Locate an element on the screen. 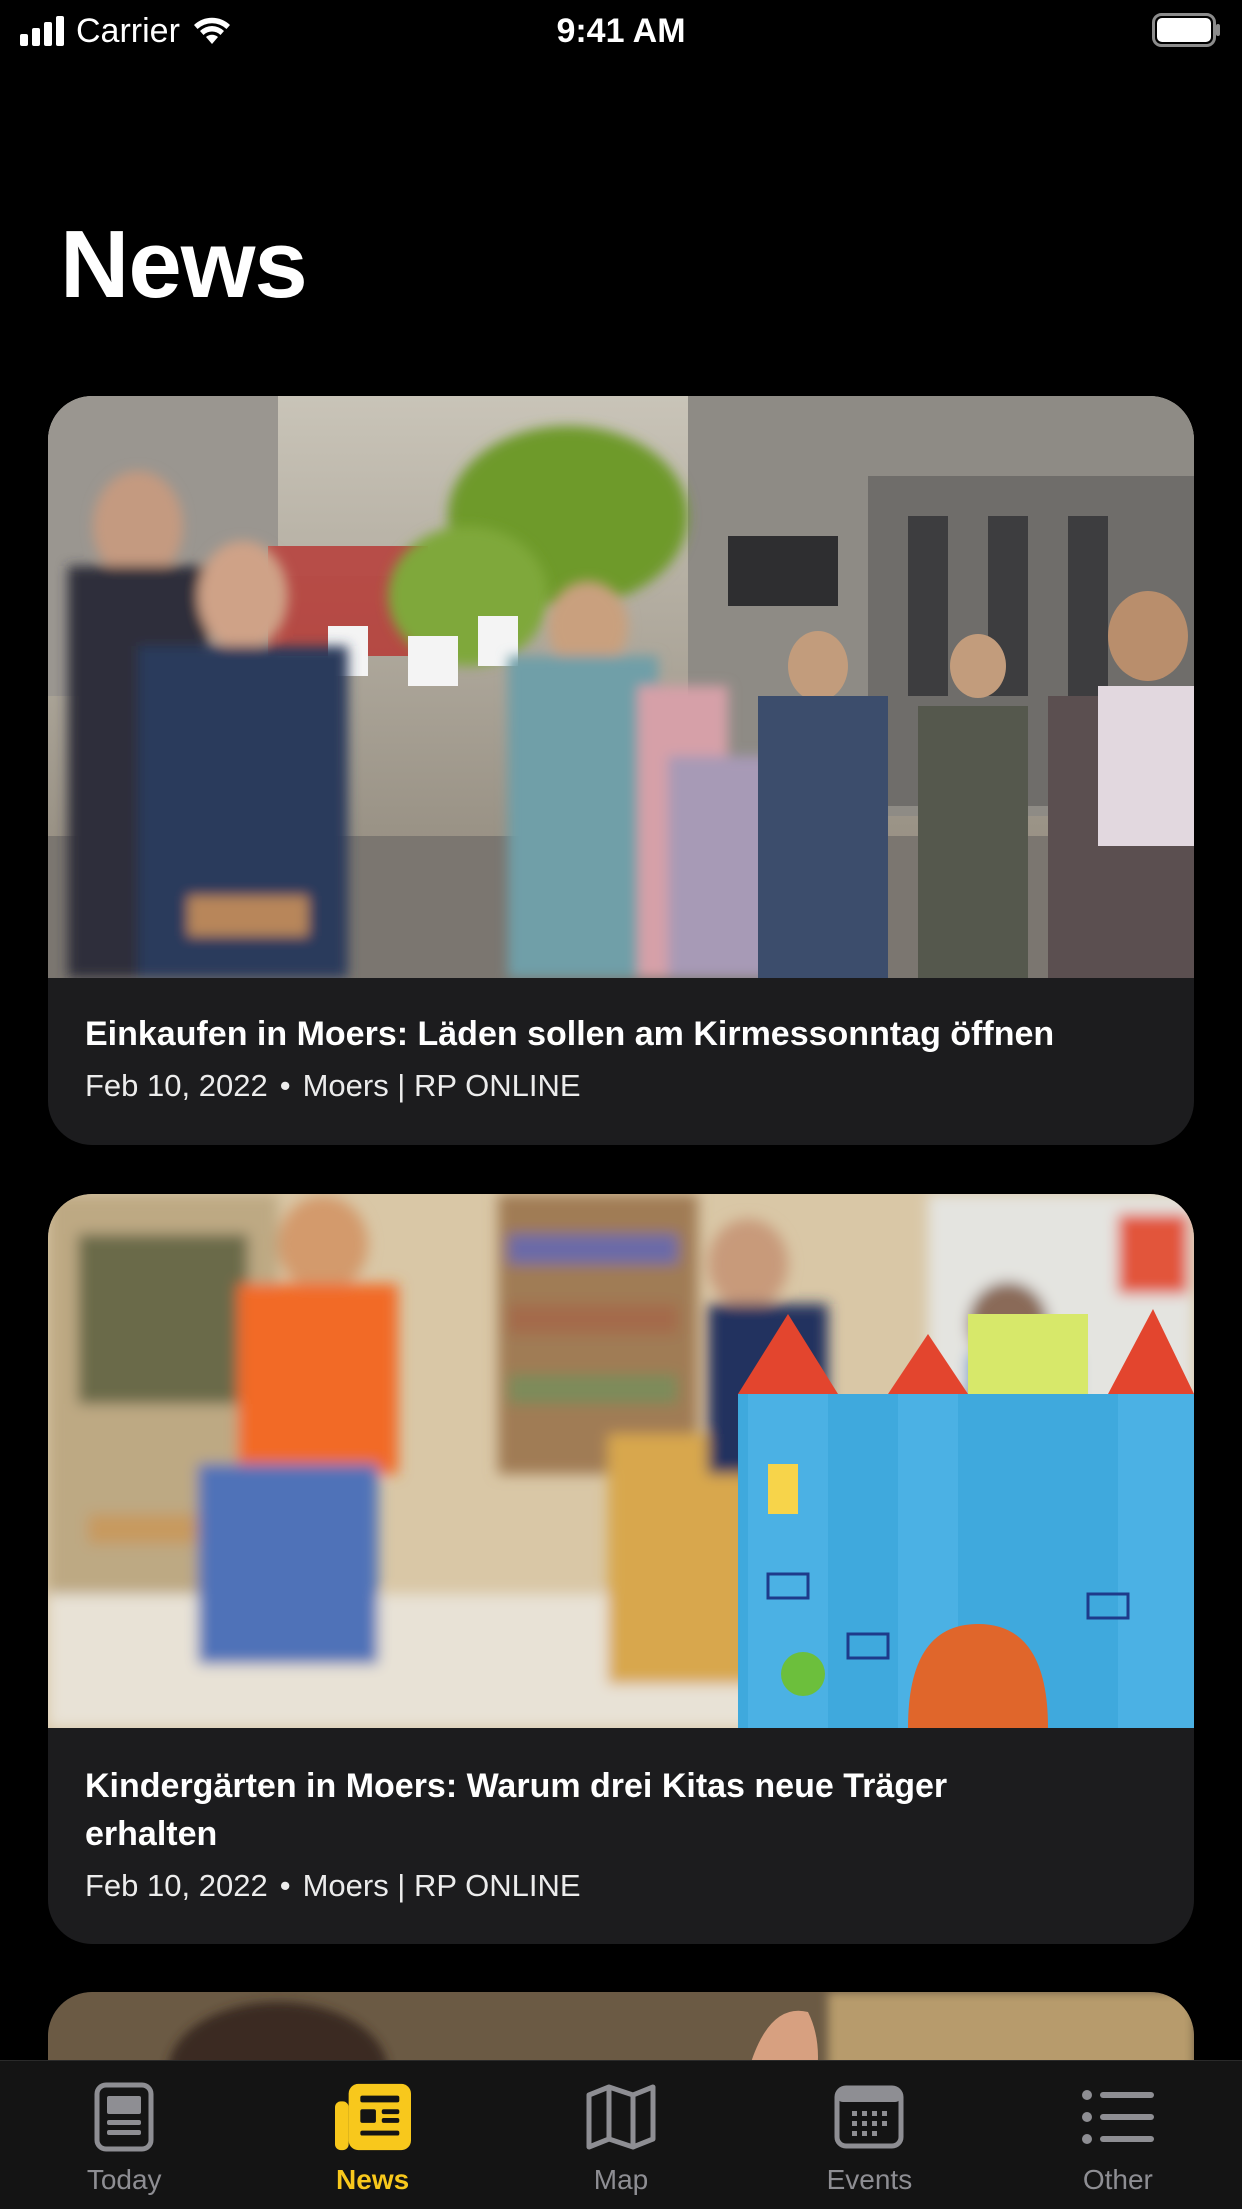  tab-map: Map is located at coordinates (621, 2135).